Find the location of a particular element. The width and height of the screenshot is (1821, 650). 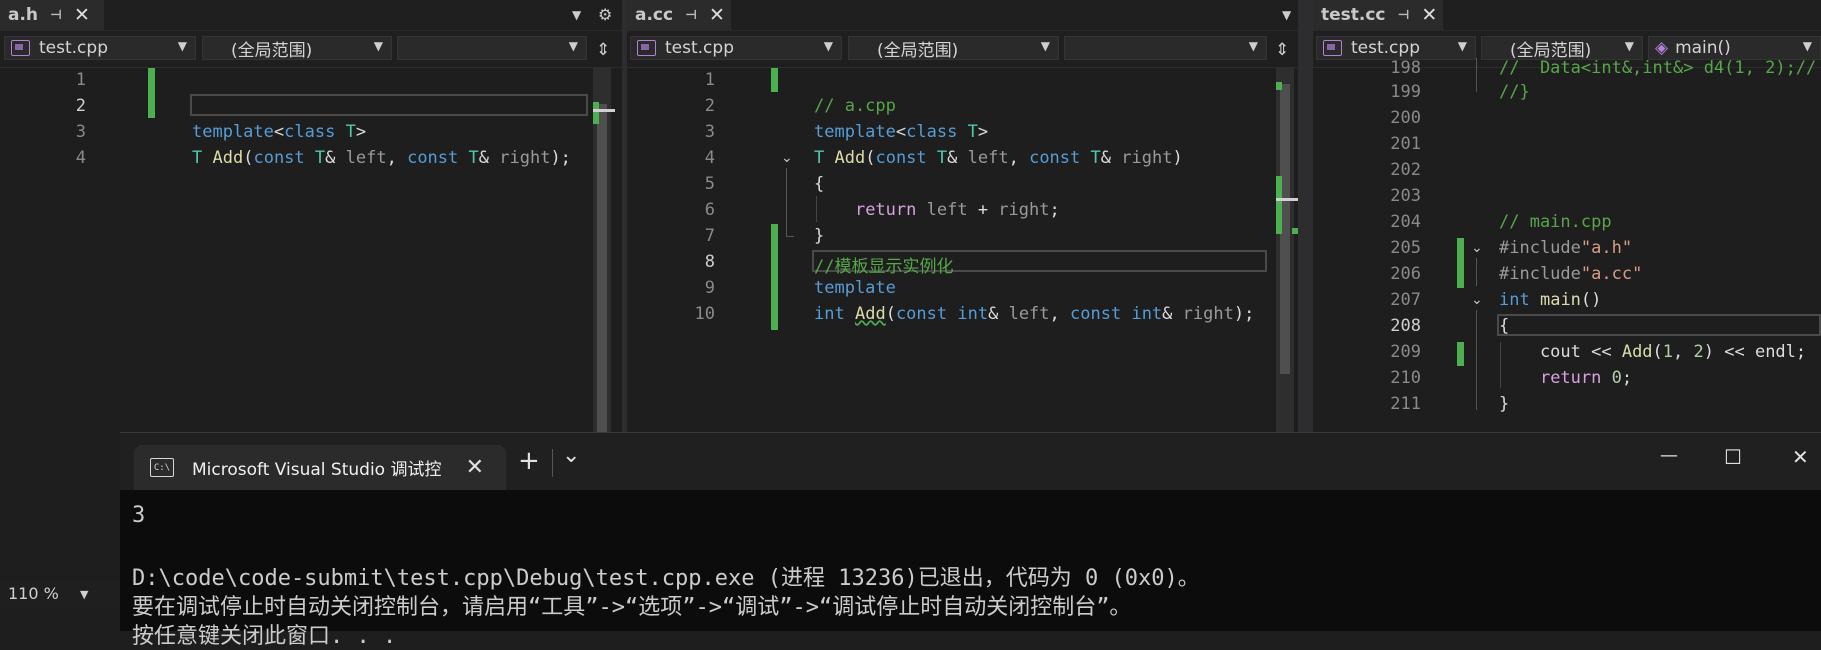

line-number: 6 is located at coordinates (709, 210).